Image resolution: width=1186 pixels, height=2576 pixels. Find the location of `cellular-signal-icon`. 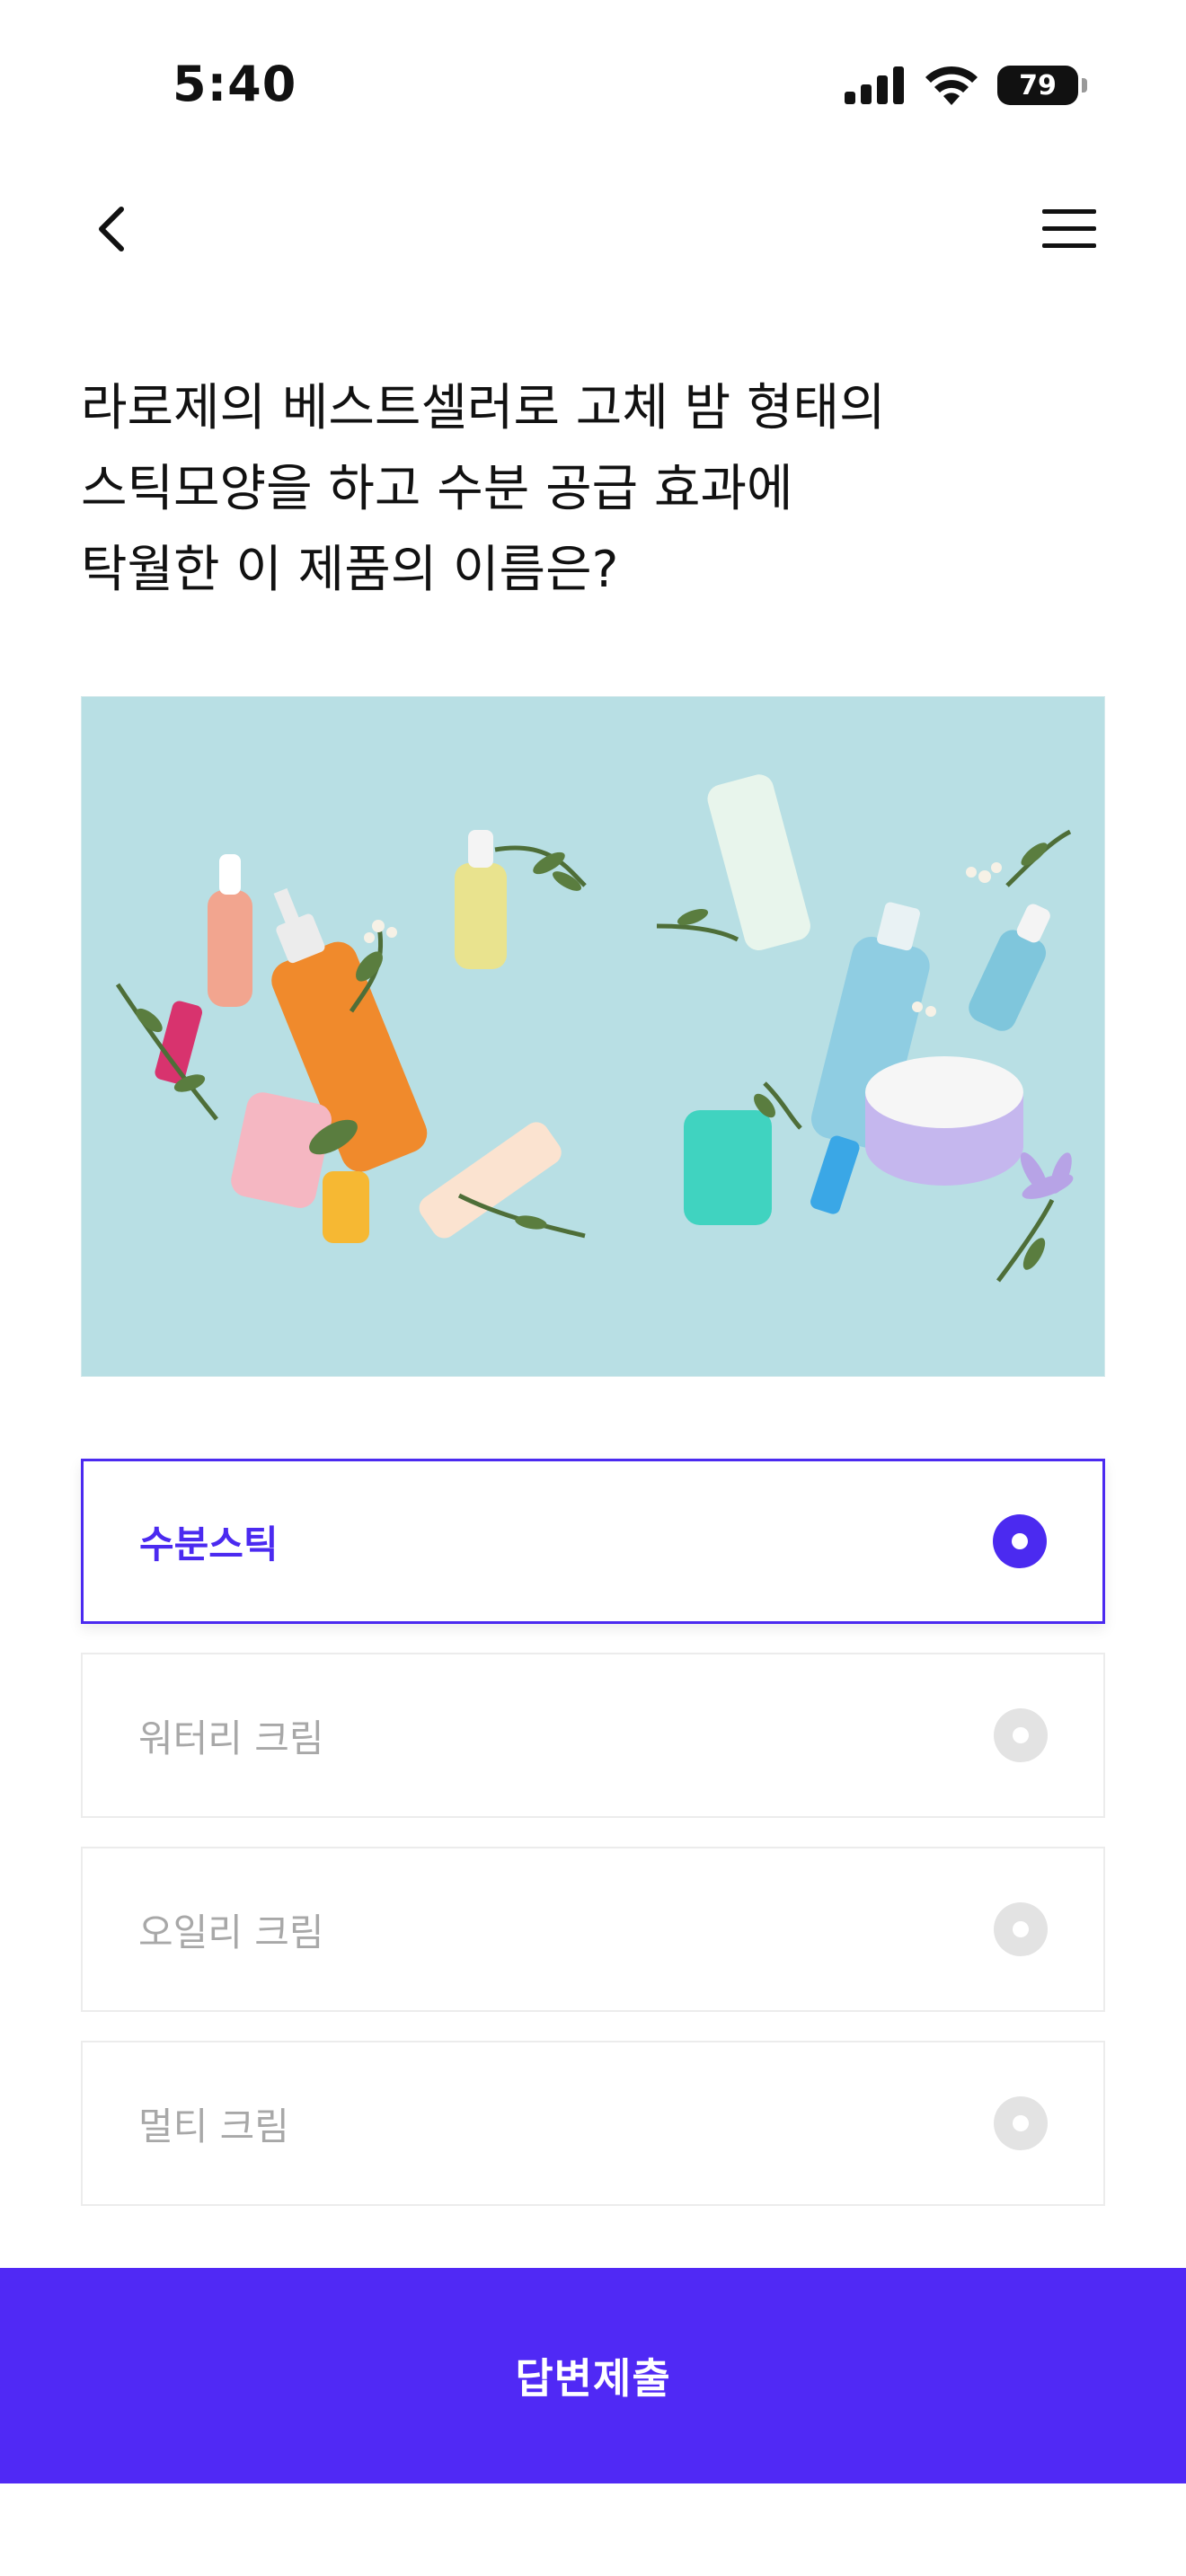

cellular-signal-icon is located at coordinates (874, 85).